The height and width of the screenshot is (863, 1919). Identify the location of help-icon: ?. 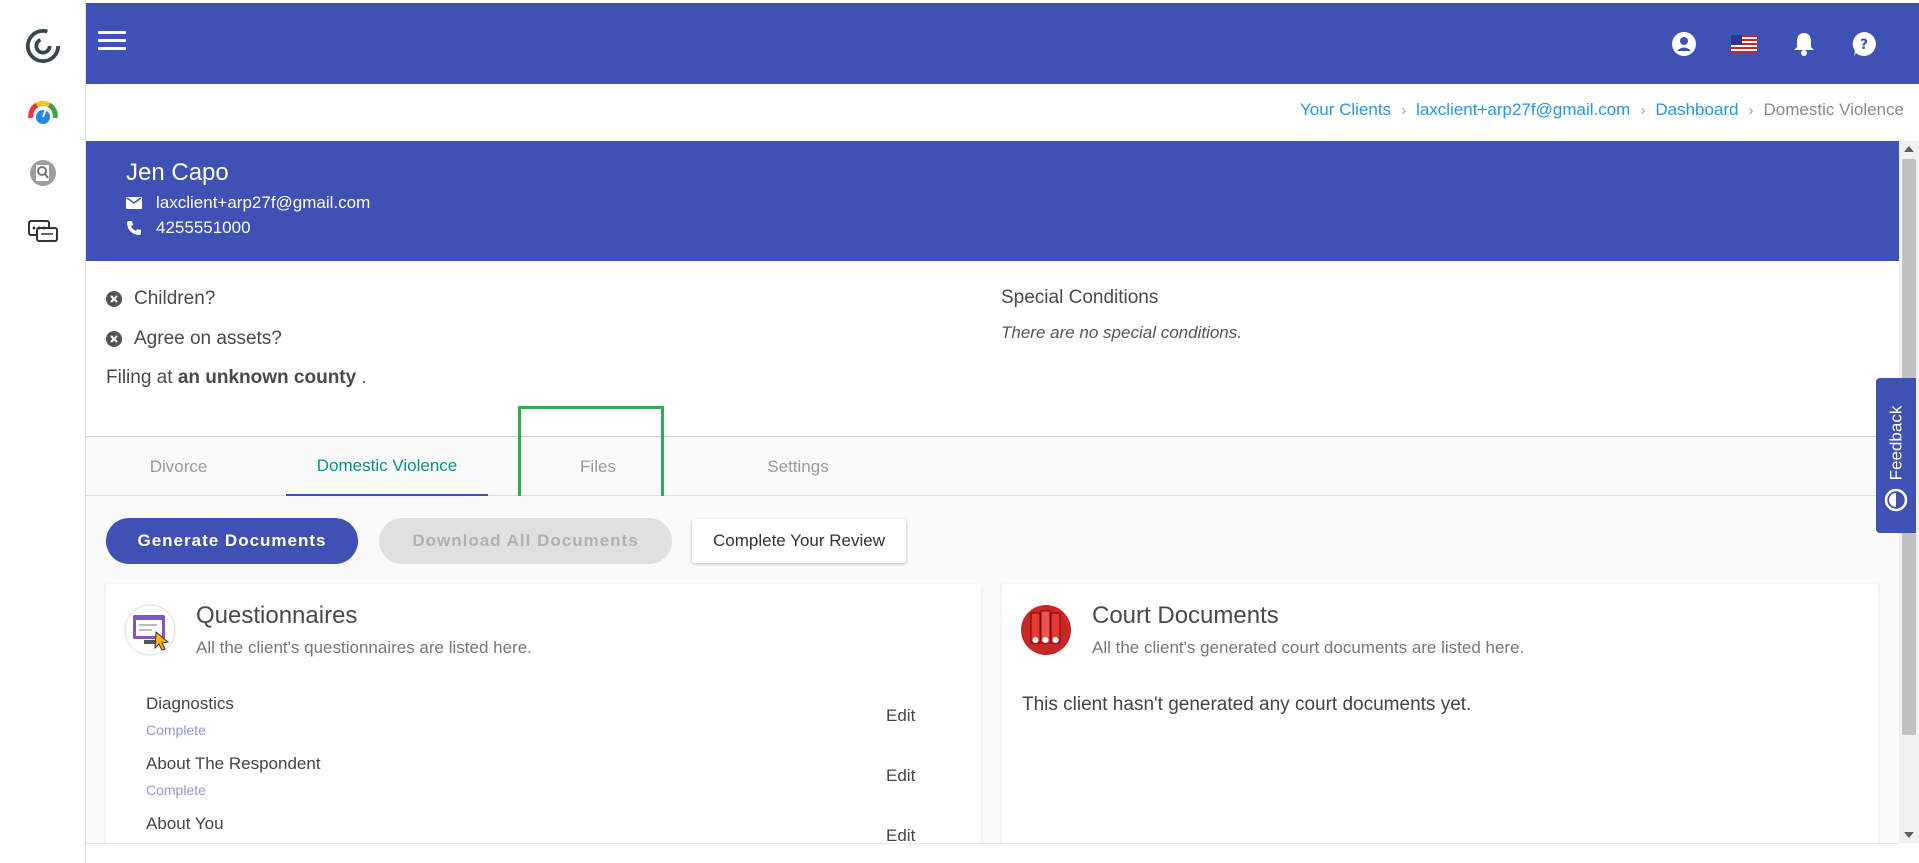
(1864, 44).